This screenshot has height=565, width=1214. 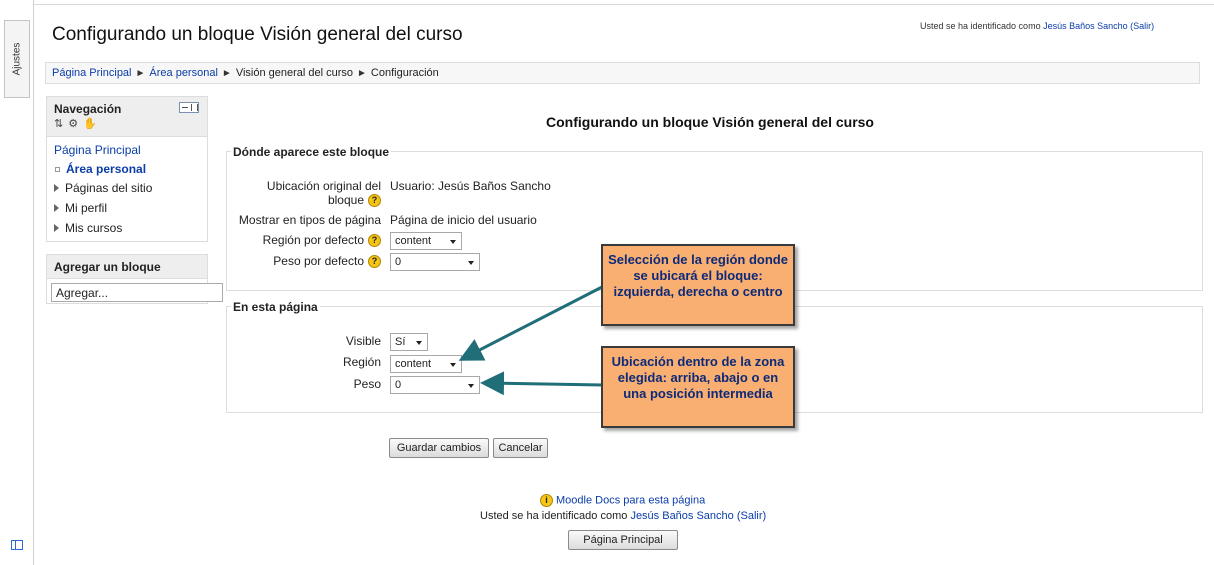 I want to click on home-button: Página Principal, so click(x=623, y=540).